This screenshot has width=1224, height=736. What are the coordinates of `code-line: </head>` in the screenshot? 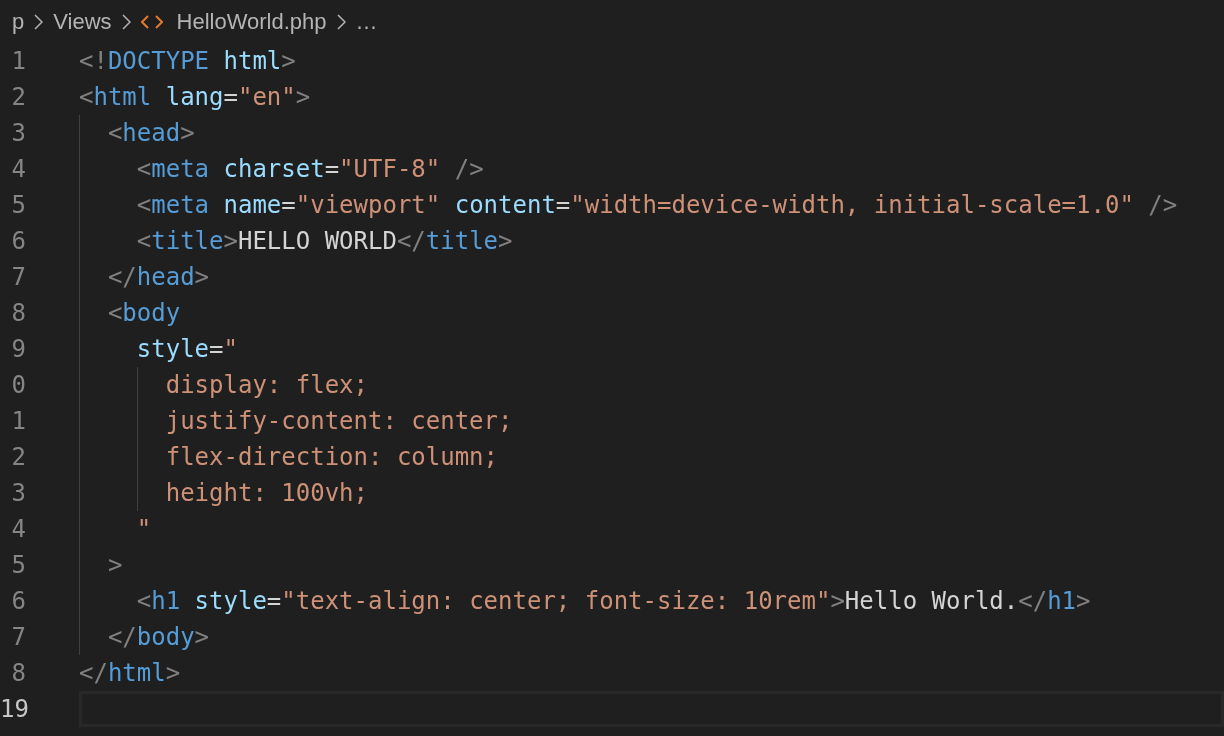 It's located at (158, 277).